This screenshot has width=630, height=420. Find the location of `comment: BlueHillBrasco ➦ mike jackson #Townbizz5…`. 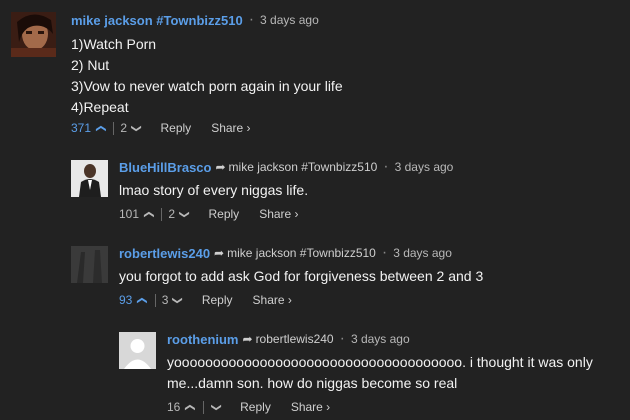

comment: BlueHillBrasco ➦ mike jackson #Townbizz5… is located at coordinates (369, 179).